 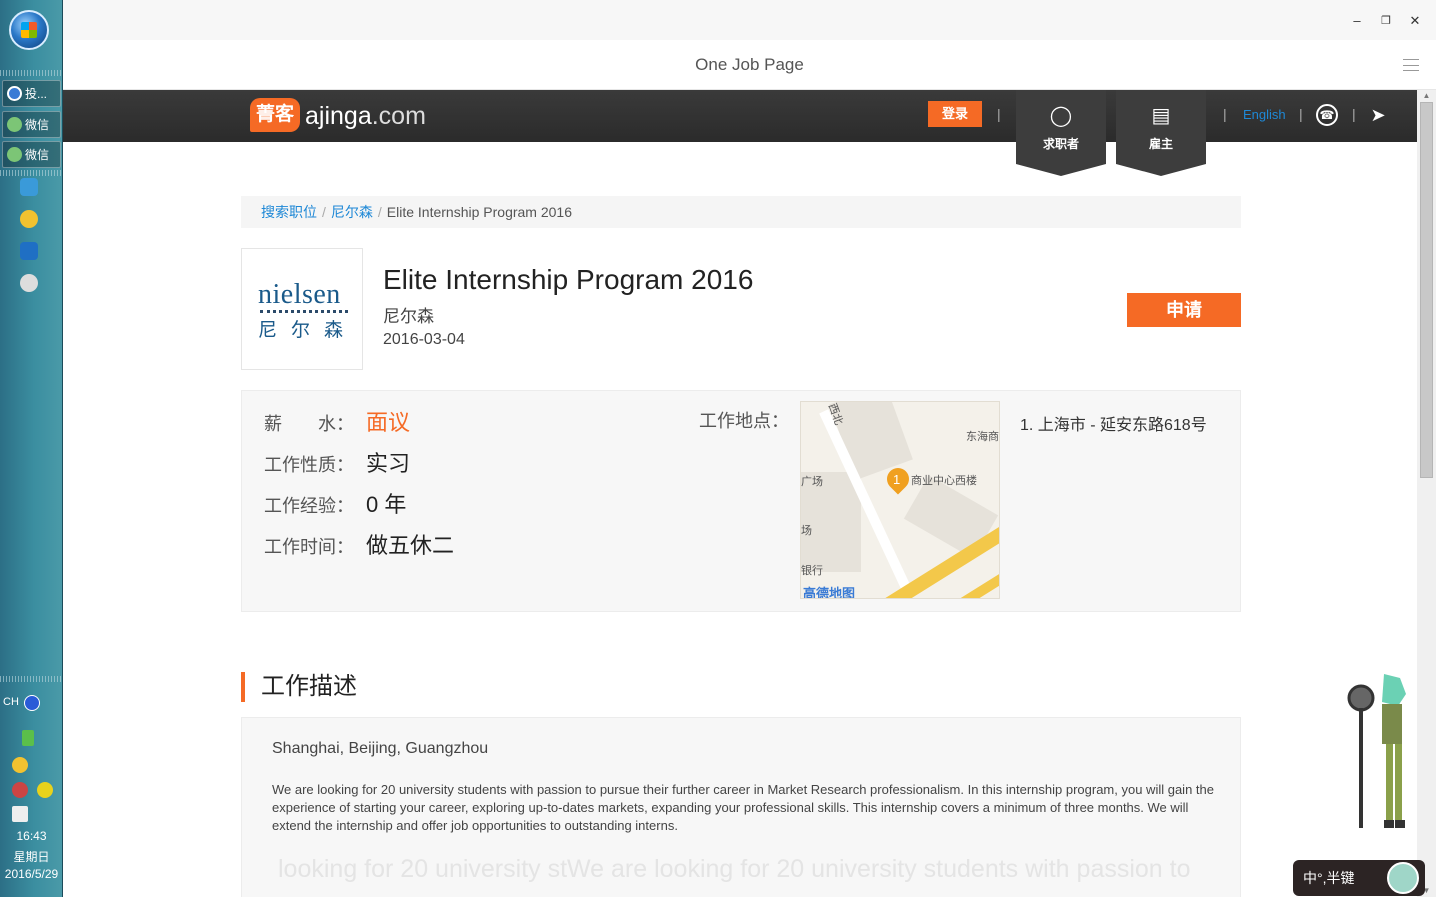 What do you see at coordinates (812, 482) in the screenshot?
I see `map-label: 广场` at bounding box center [812, 482].